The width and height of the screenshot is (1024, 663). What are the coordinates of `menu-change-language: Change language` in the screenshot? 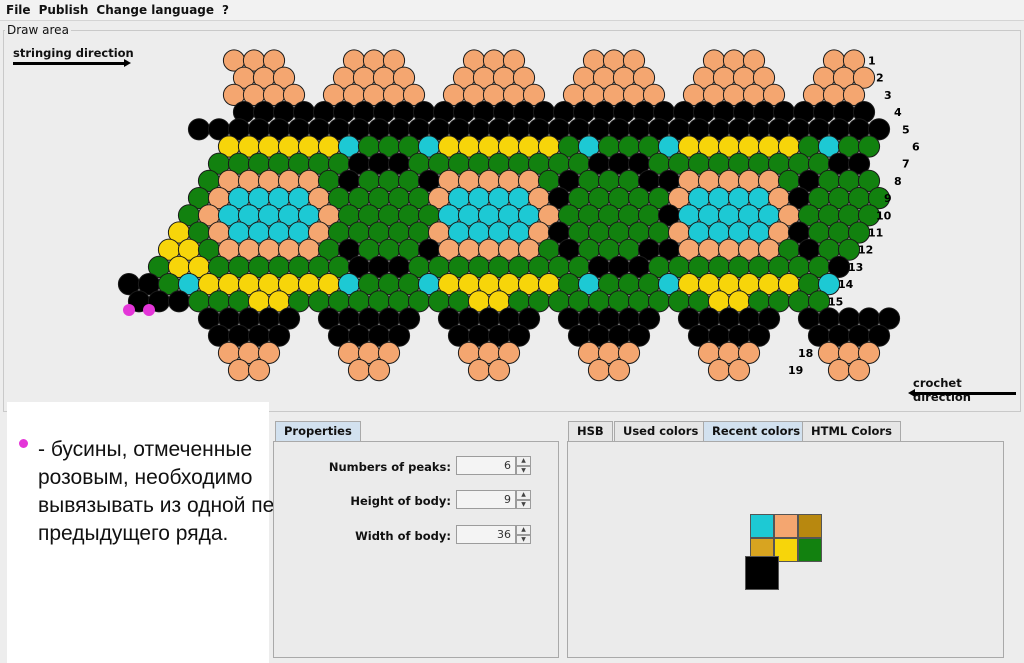 It's located at (157, 10).